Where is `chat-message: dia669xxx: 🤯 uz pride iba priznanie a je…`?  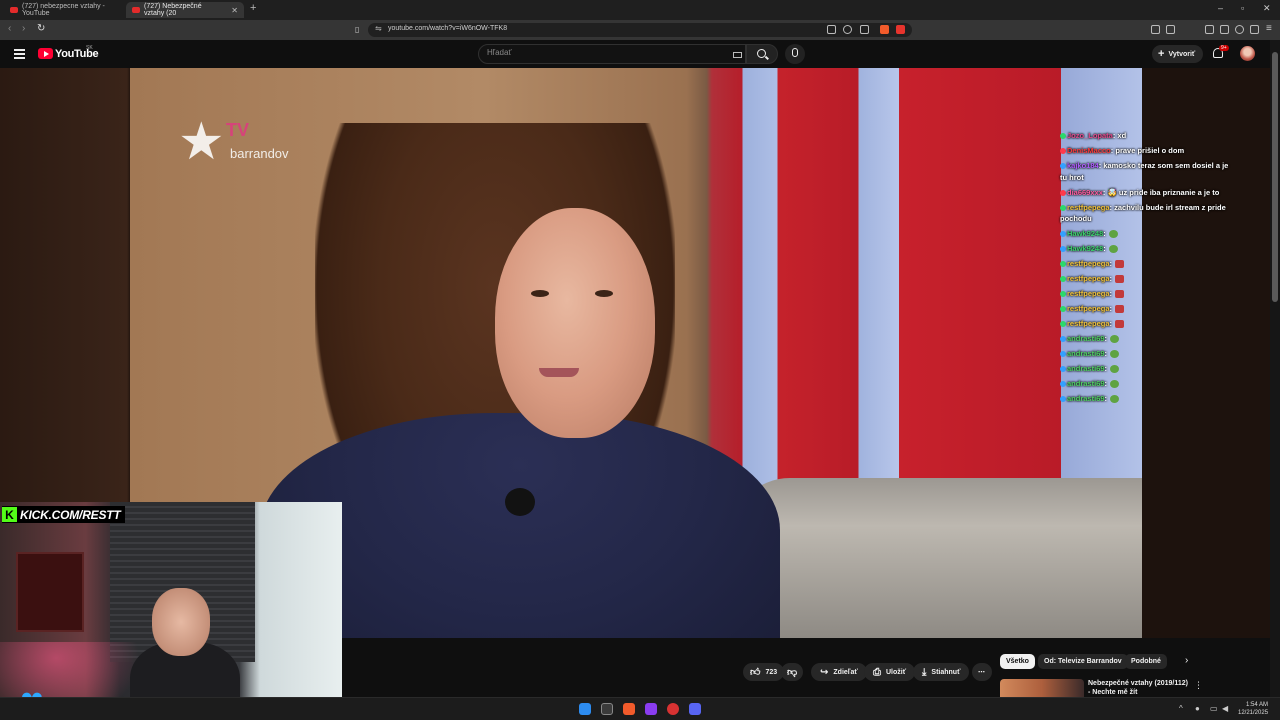 chat-message: dia669xxx: 🤯 uz pride iba priznanie a je… is located at coordinates (1145, 193).